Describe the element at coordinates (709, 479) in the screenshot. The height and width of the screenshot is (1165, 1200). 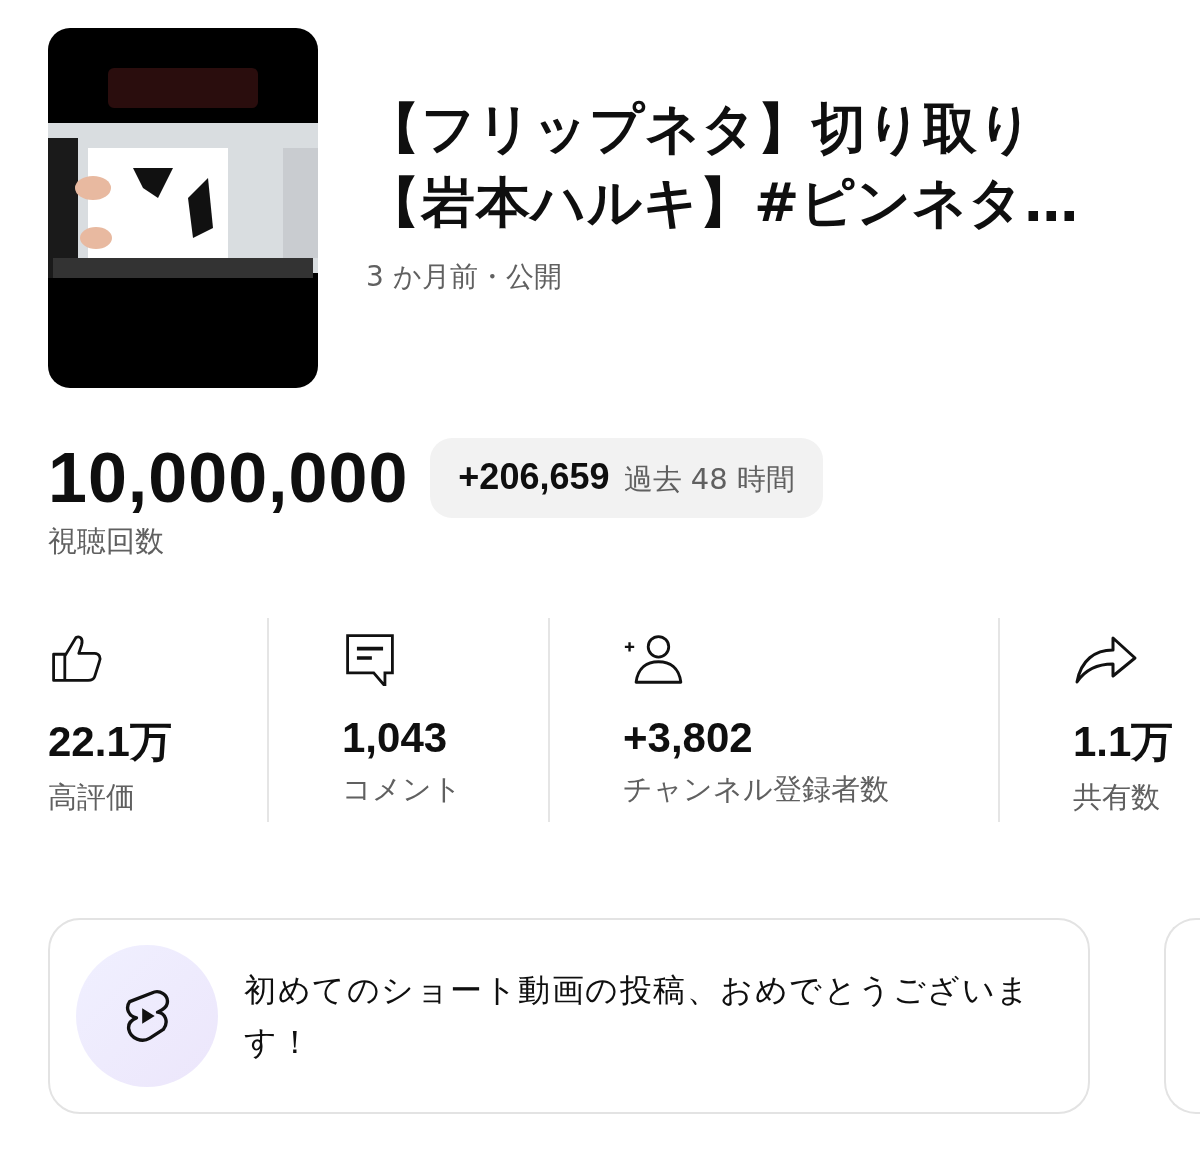
I see `period-label: 過去 48 時間` at that location.